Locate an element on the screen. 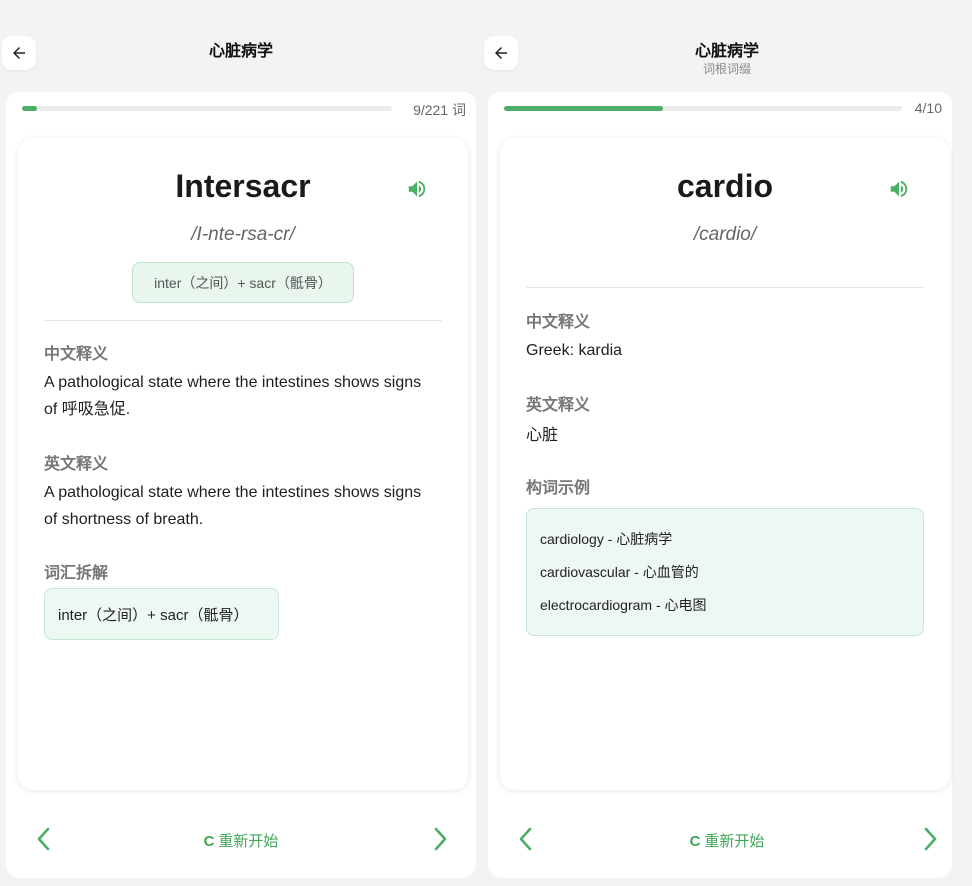 This screenshot has height=886, width=972. term-word: cardio is located at coordinates (725, 186).